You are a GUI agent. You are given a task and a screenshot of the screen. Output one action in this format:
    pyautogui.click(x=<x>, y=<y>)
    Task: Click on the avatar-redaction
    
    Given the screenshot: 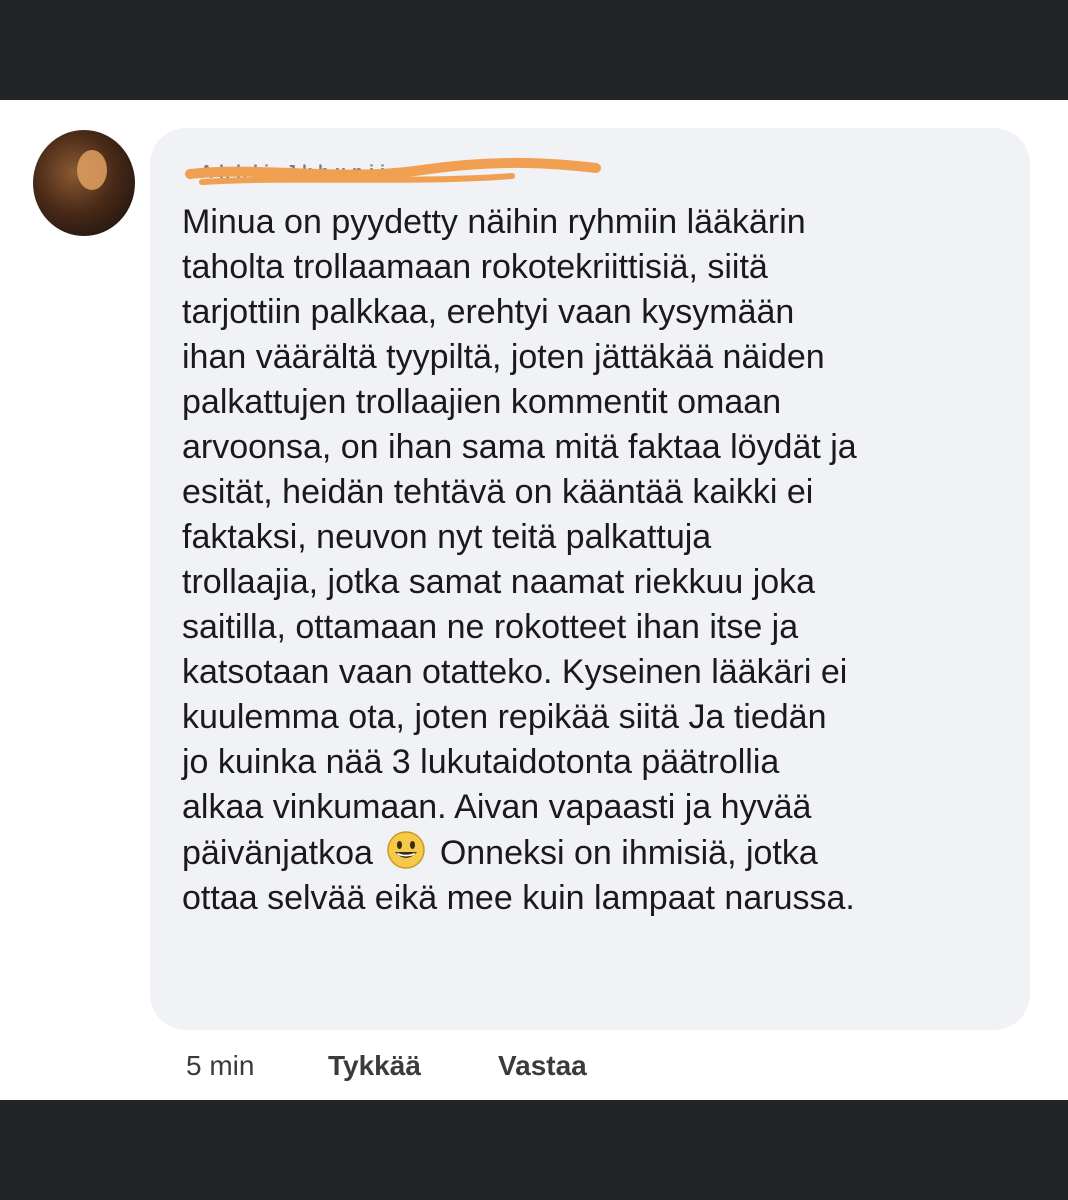 What is the action you would take?
    pyautogui.click(x=92, y=170)
    